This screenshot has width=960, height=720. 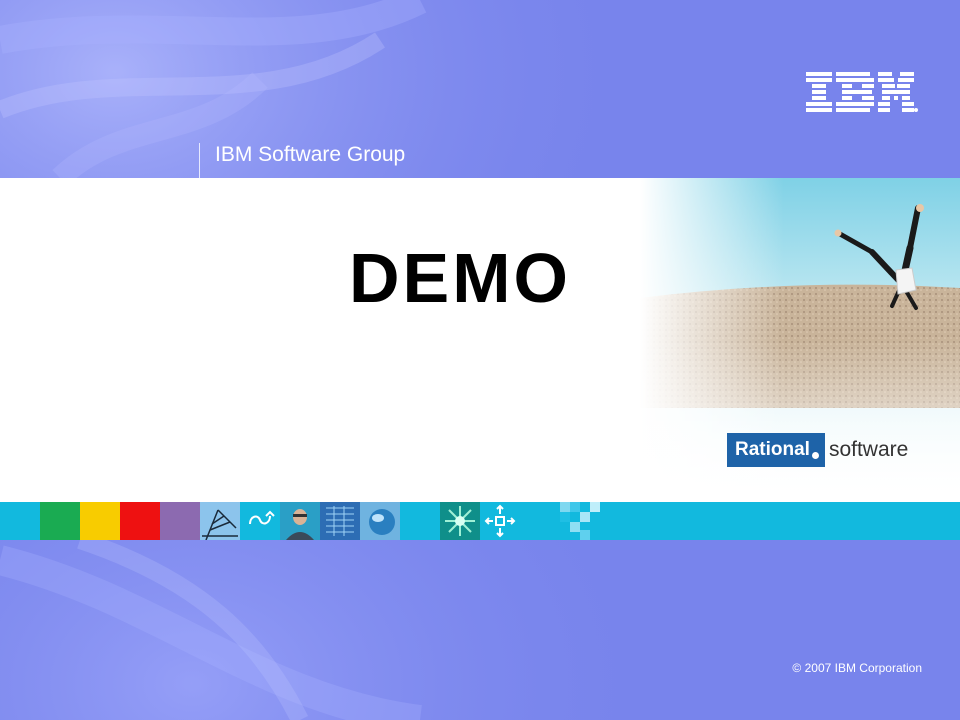 What do you see at coordinates (300, 521) in the screenshot?
I see `person-photo-icon` at bounding box center [300, 521].